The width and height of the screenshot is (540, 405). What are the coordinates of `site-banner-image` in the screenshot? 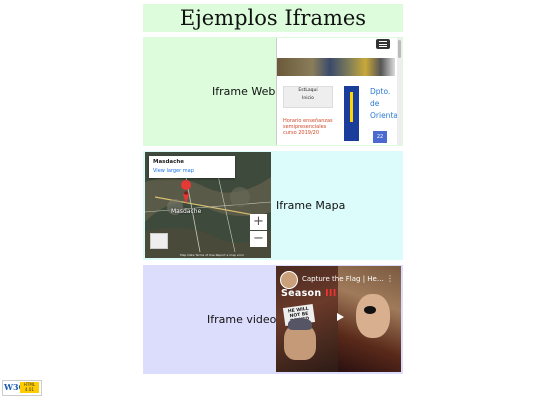 It's located at (336, 67).